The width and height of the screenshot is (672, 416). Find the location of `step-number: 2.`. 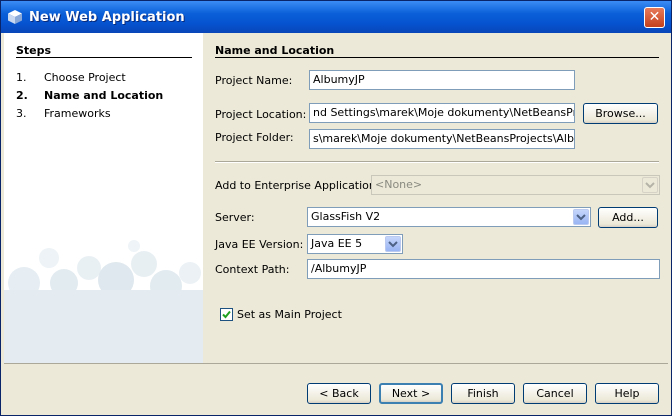

step-number: 2. is located at coordinates (22, 95).